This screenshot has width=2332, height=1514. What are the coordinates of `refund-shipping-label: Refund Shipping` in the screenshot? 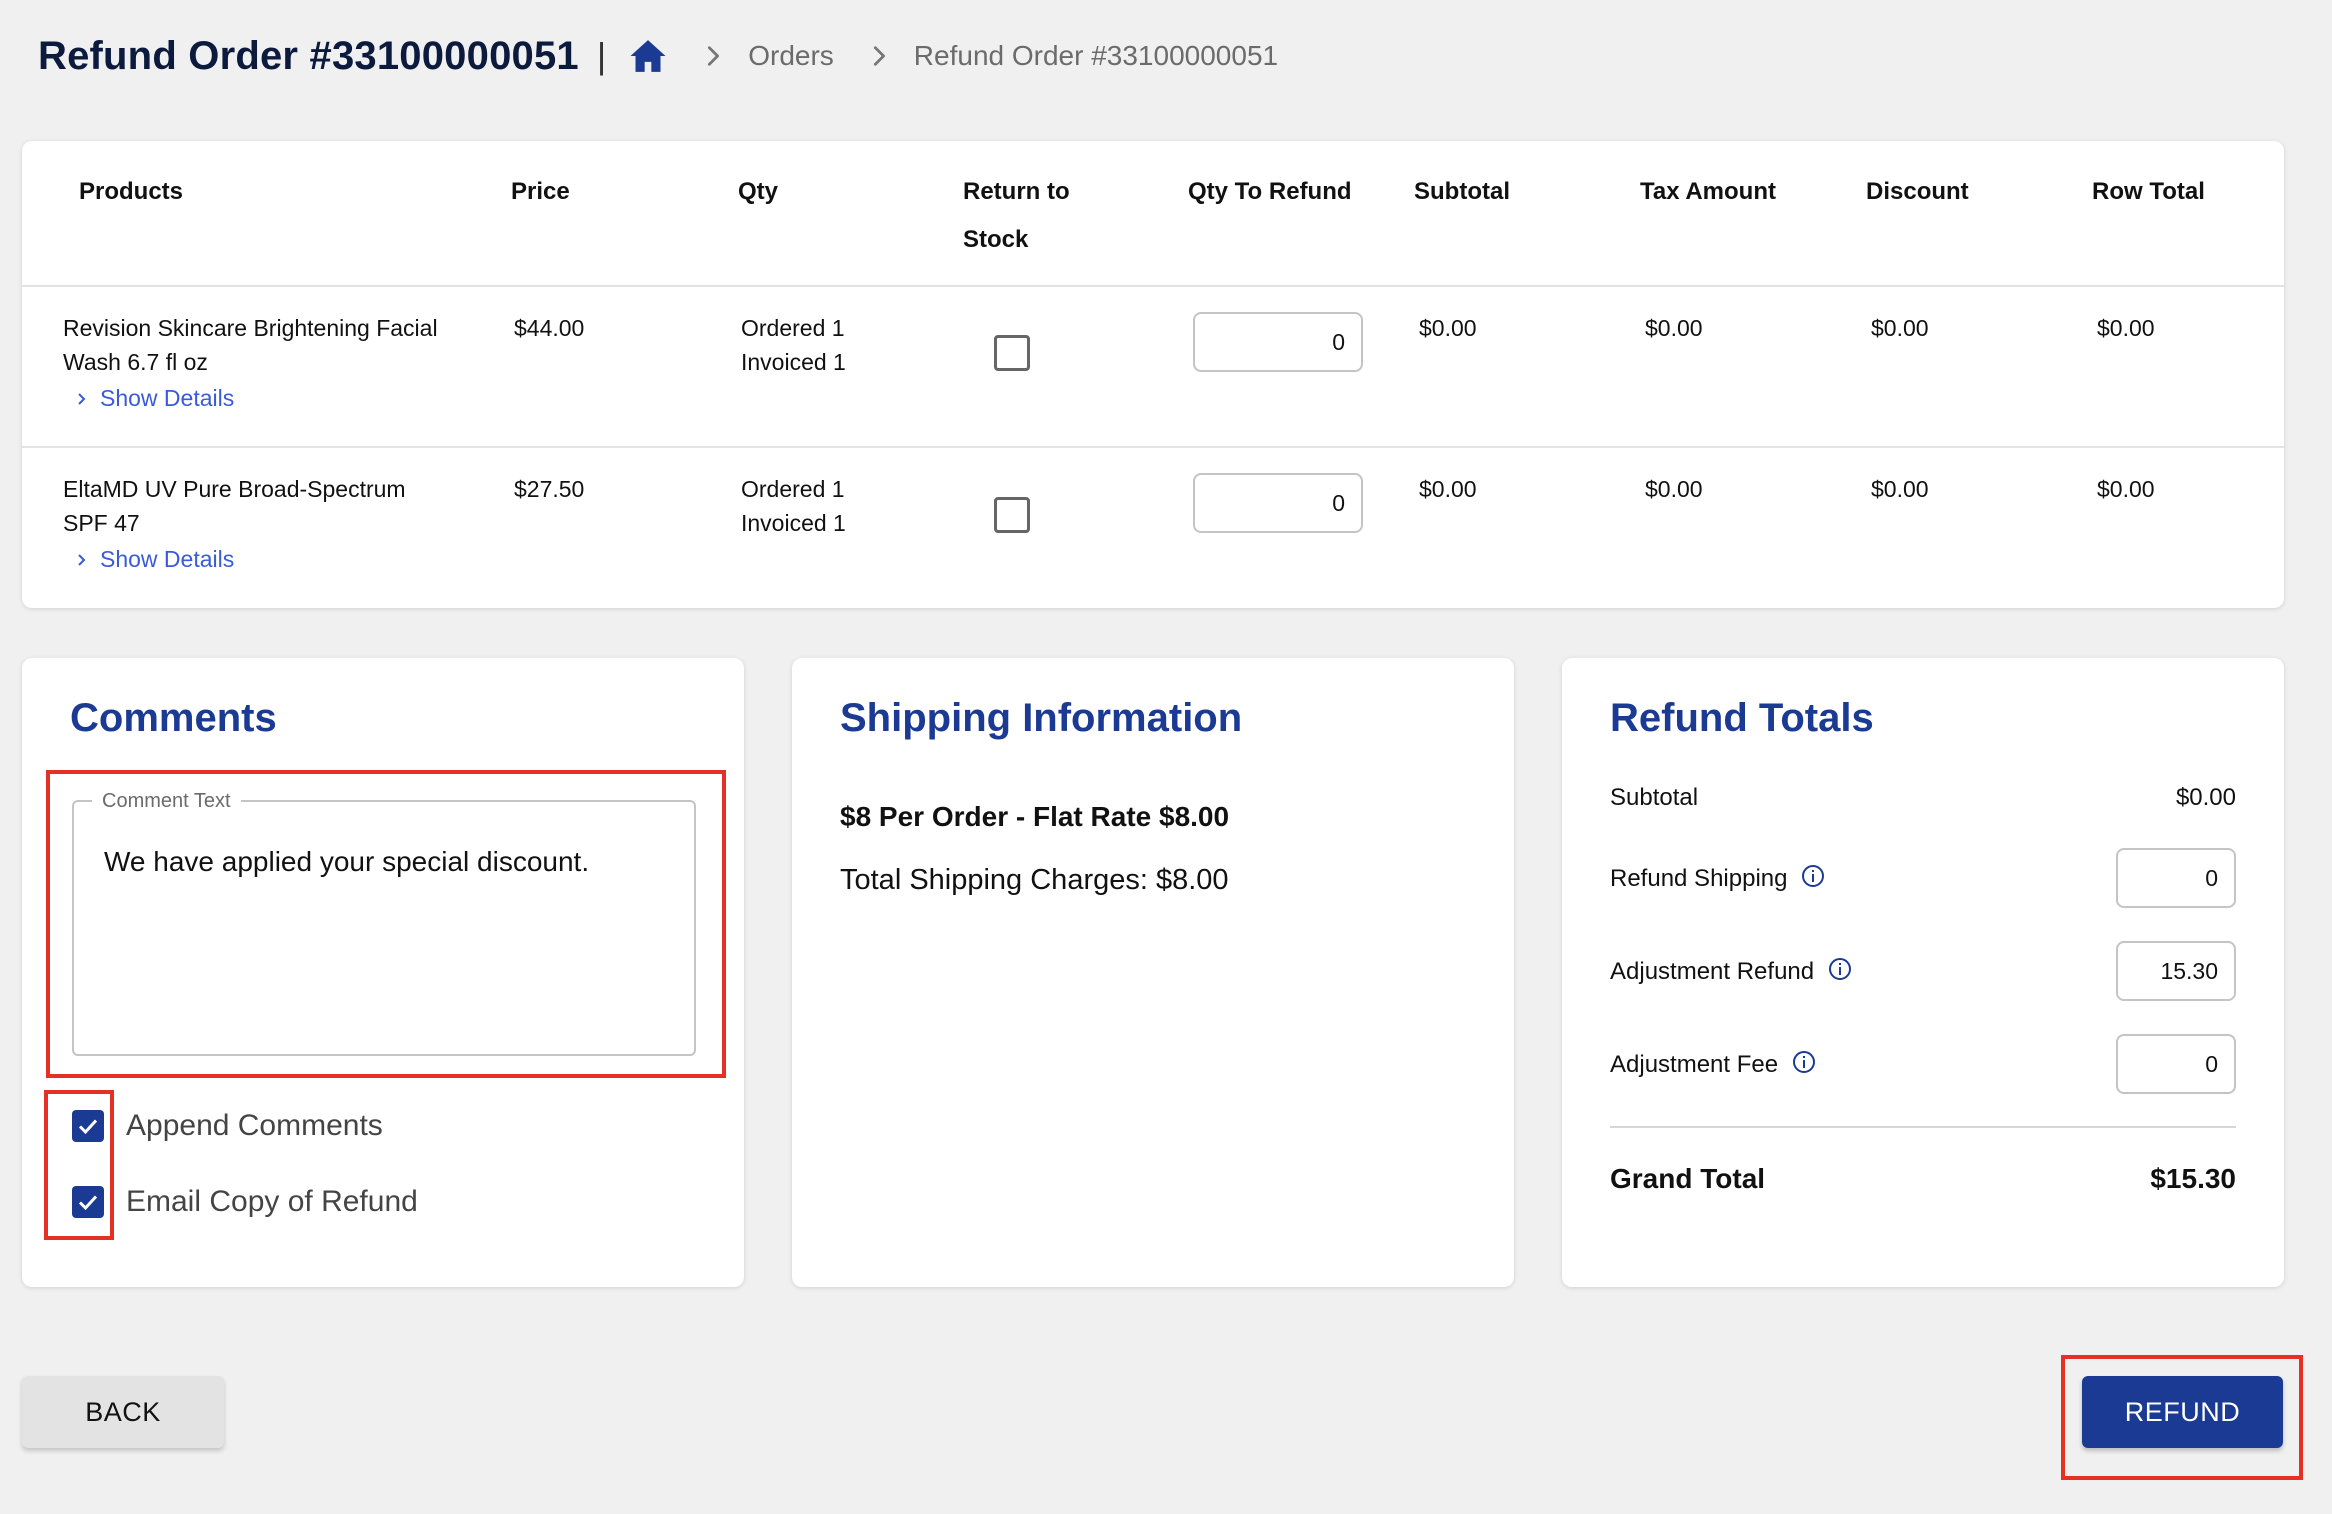 It's located at (1717, 879).